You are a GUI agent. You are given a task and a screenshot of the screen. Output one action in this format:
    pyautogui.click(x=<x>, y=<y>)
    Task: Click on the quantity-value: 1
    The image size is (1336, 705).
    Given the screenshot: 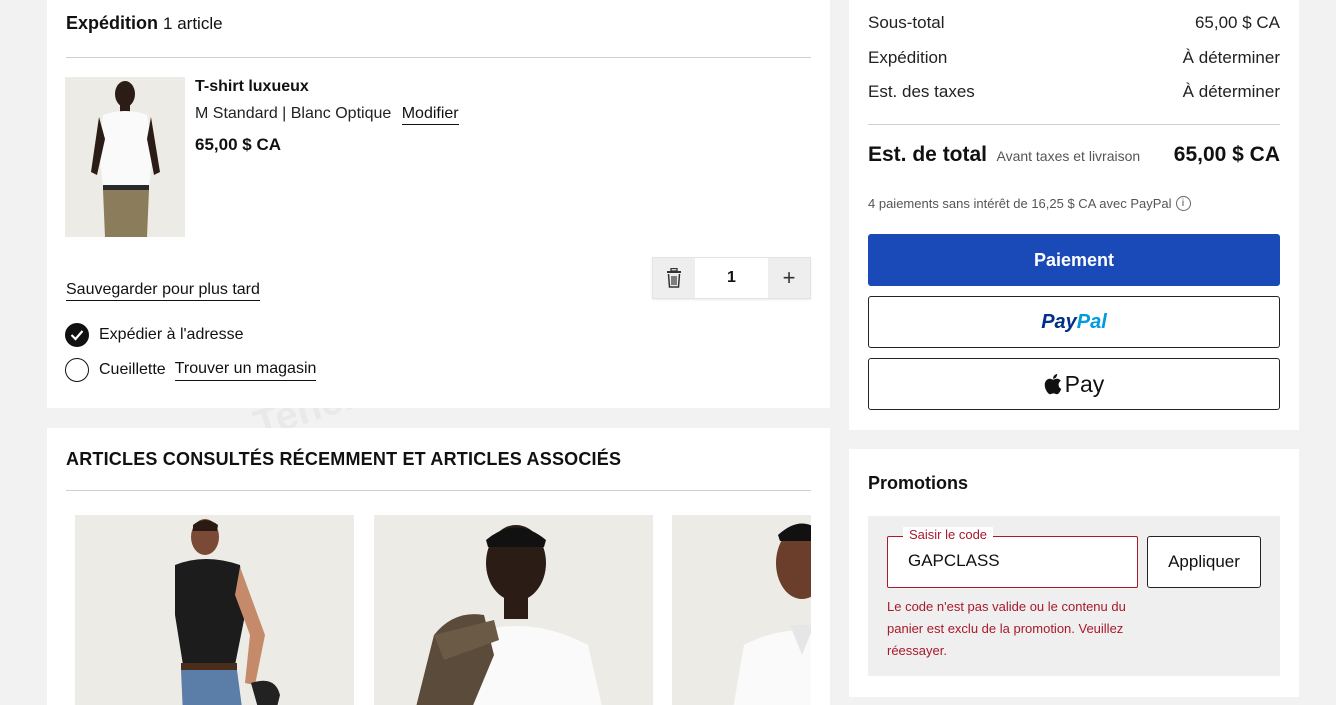 What is the action you would take?
    pyautogui.click(x=731, y=278)
    